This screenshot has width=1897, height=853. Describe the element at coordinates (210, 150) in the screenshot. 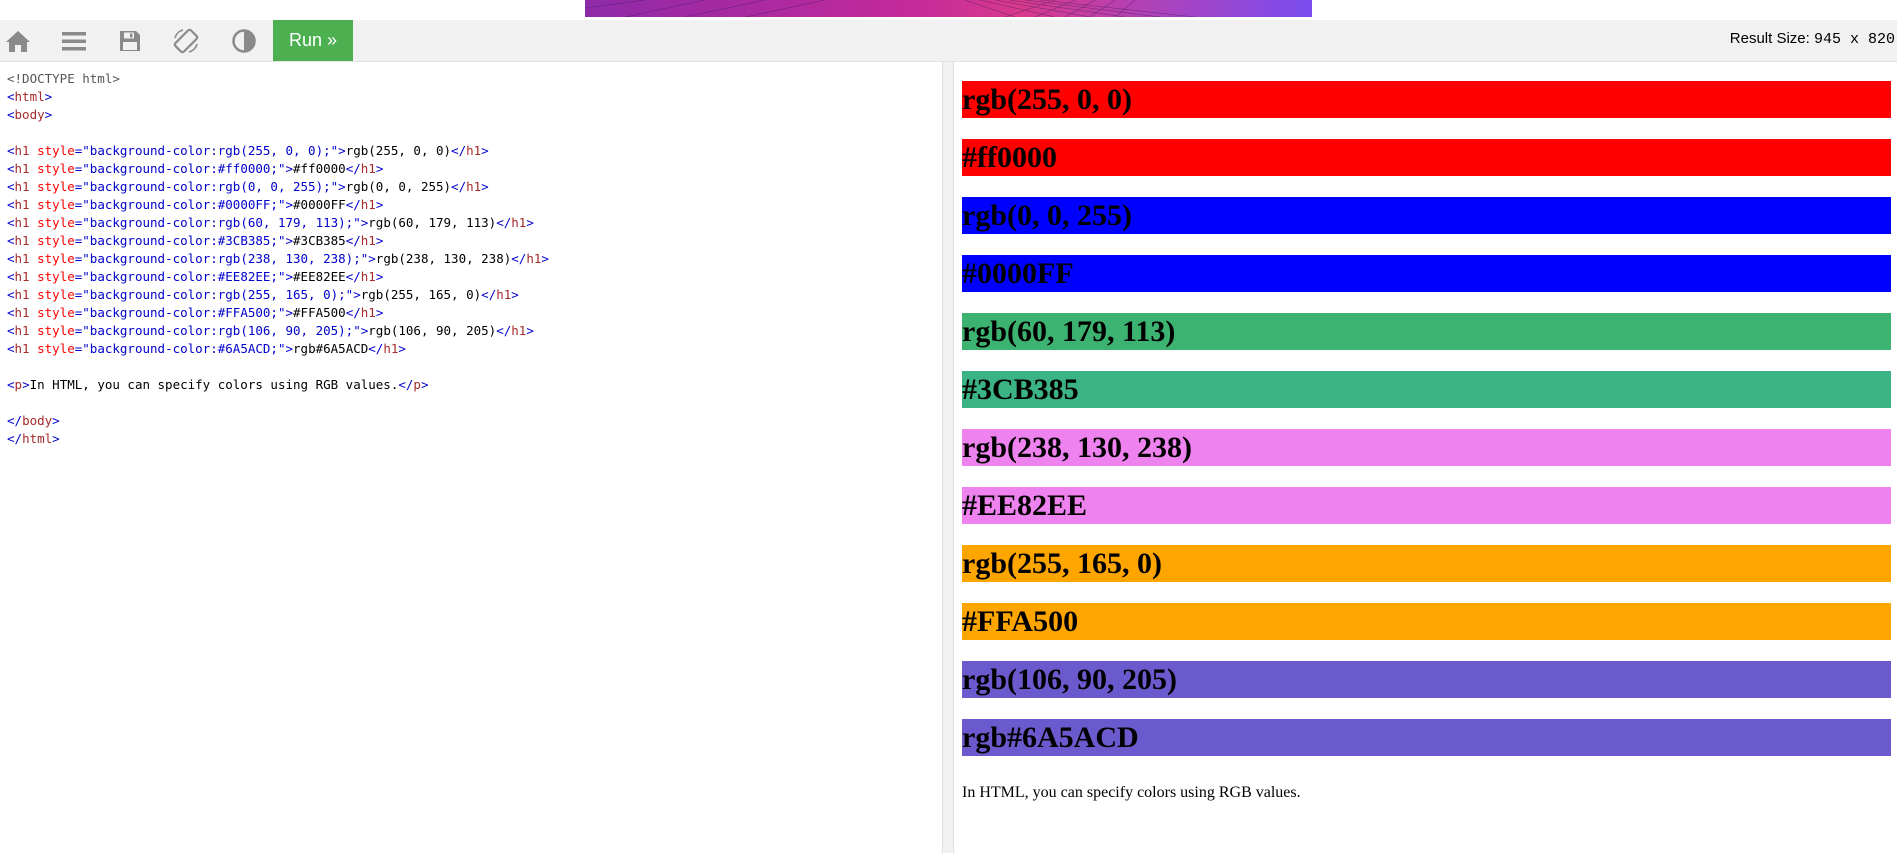

I see `code-token: "background-color:rgb(255, 0, 0);"` at that location.